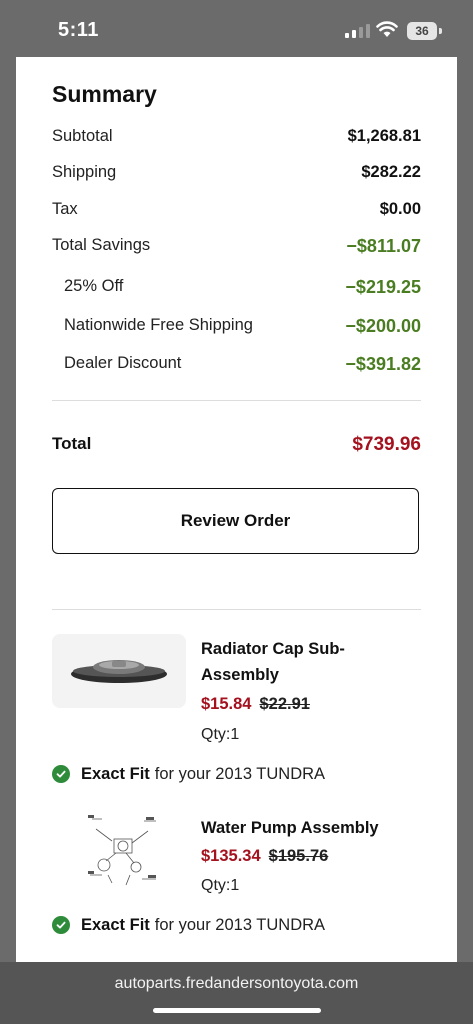 The width and height of the screenshot is (473, 1024). Describe the element at coordinates (236, 984) in the screenshot. I see `url-text: autoparts.fredandersontoyota.com` at that location.